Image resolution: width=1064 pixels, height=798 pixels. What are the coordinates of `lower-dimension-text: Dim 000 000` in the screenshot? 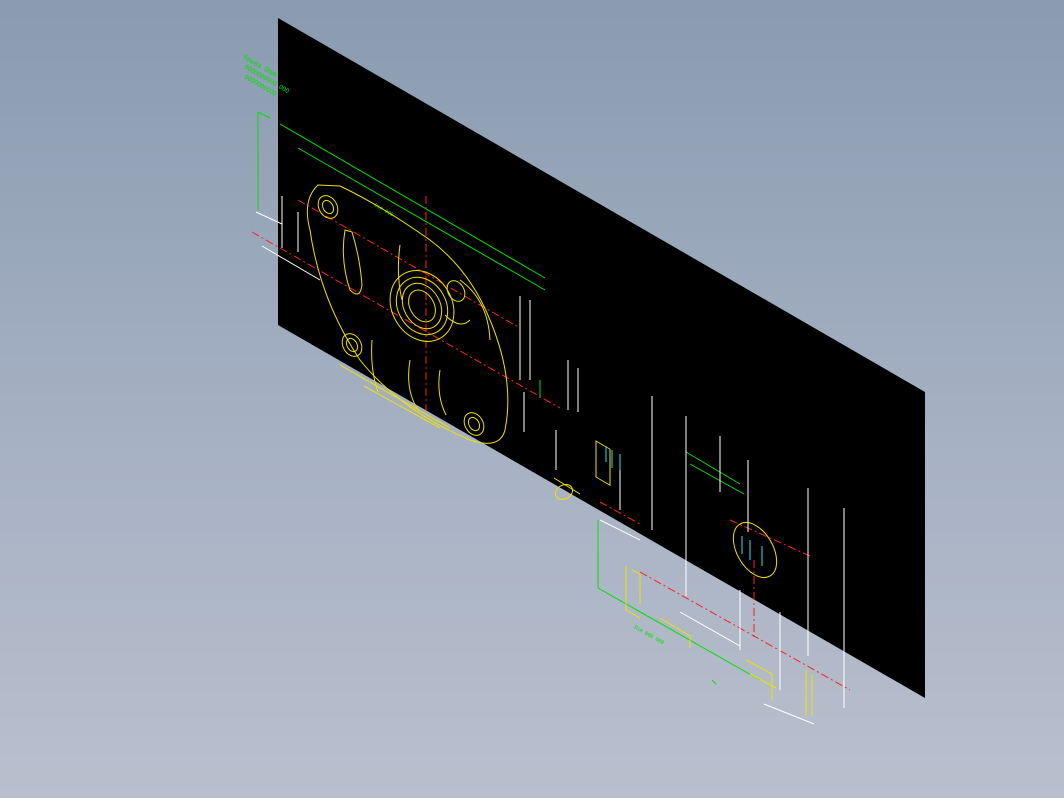 It's located at (649, 636).